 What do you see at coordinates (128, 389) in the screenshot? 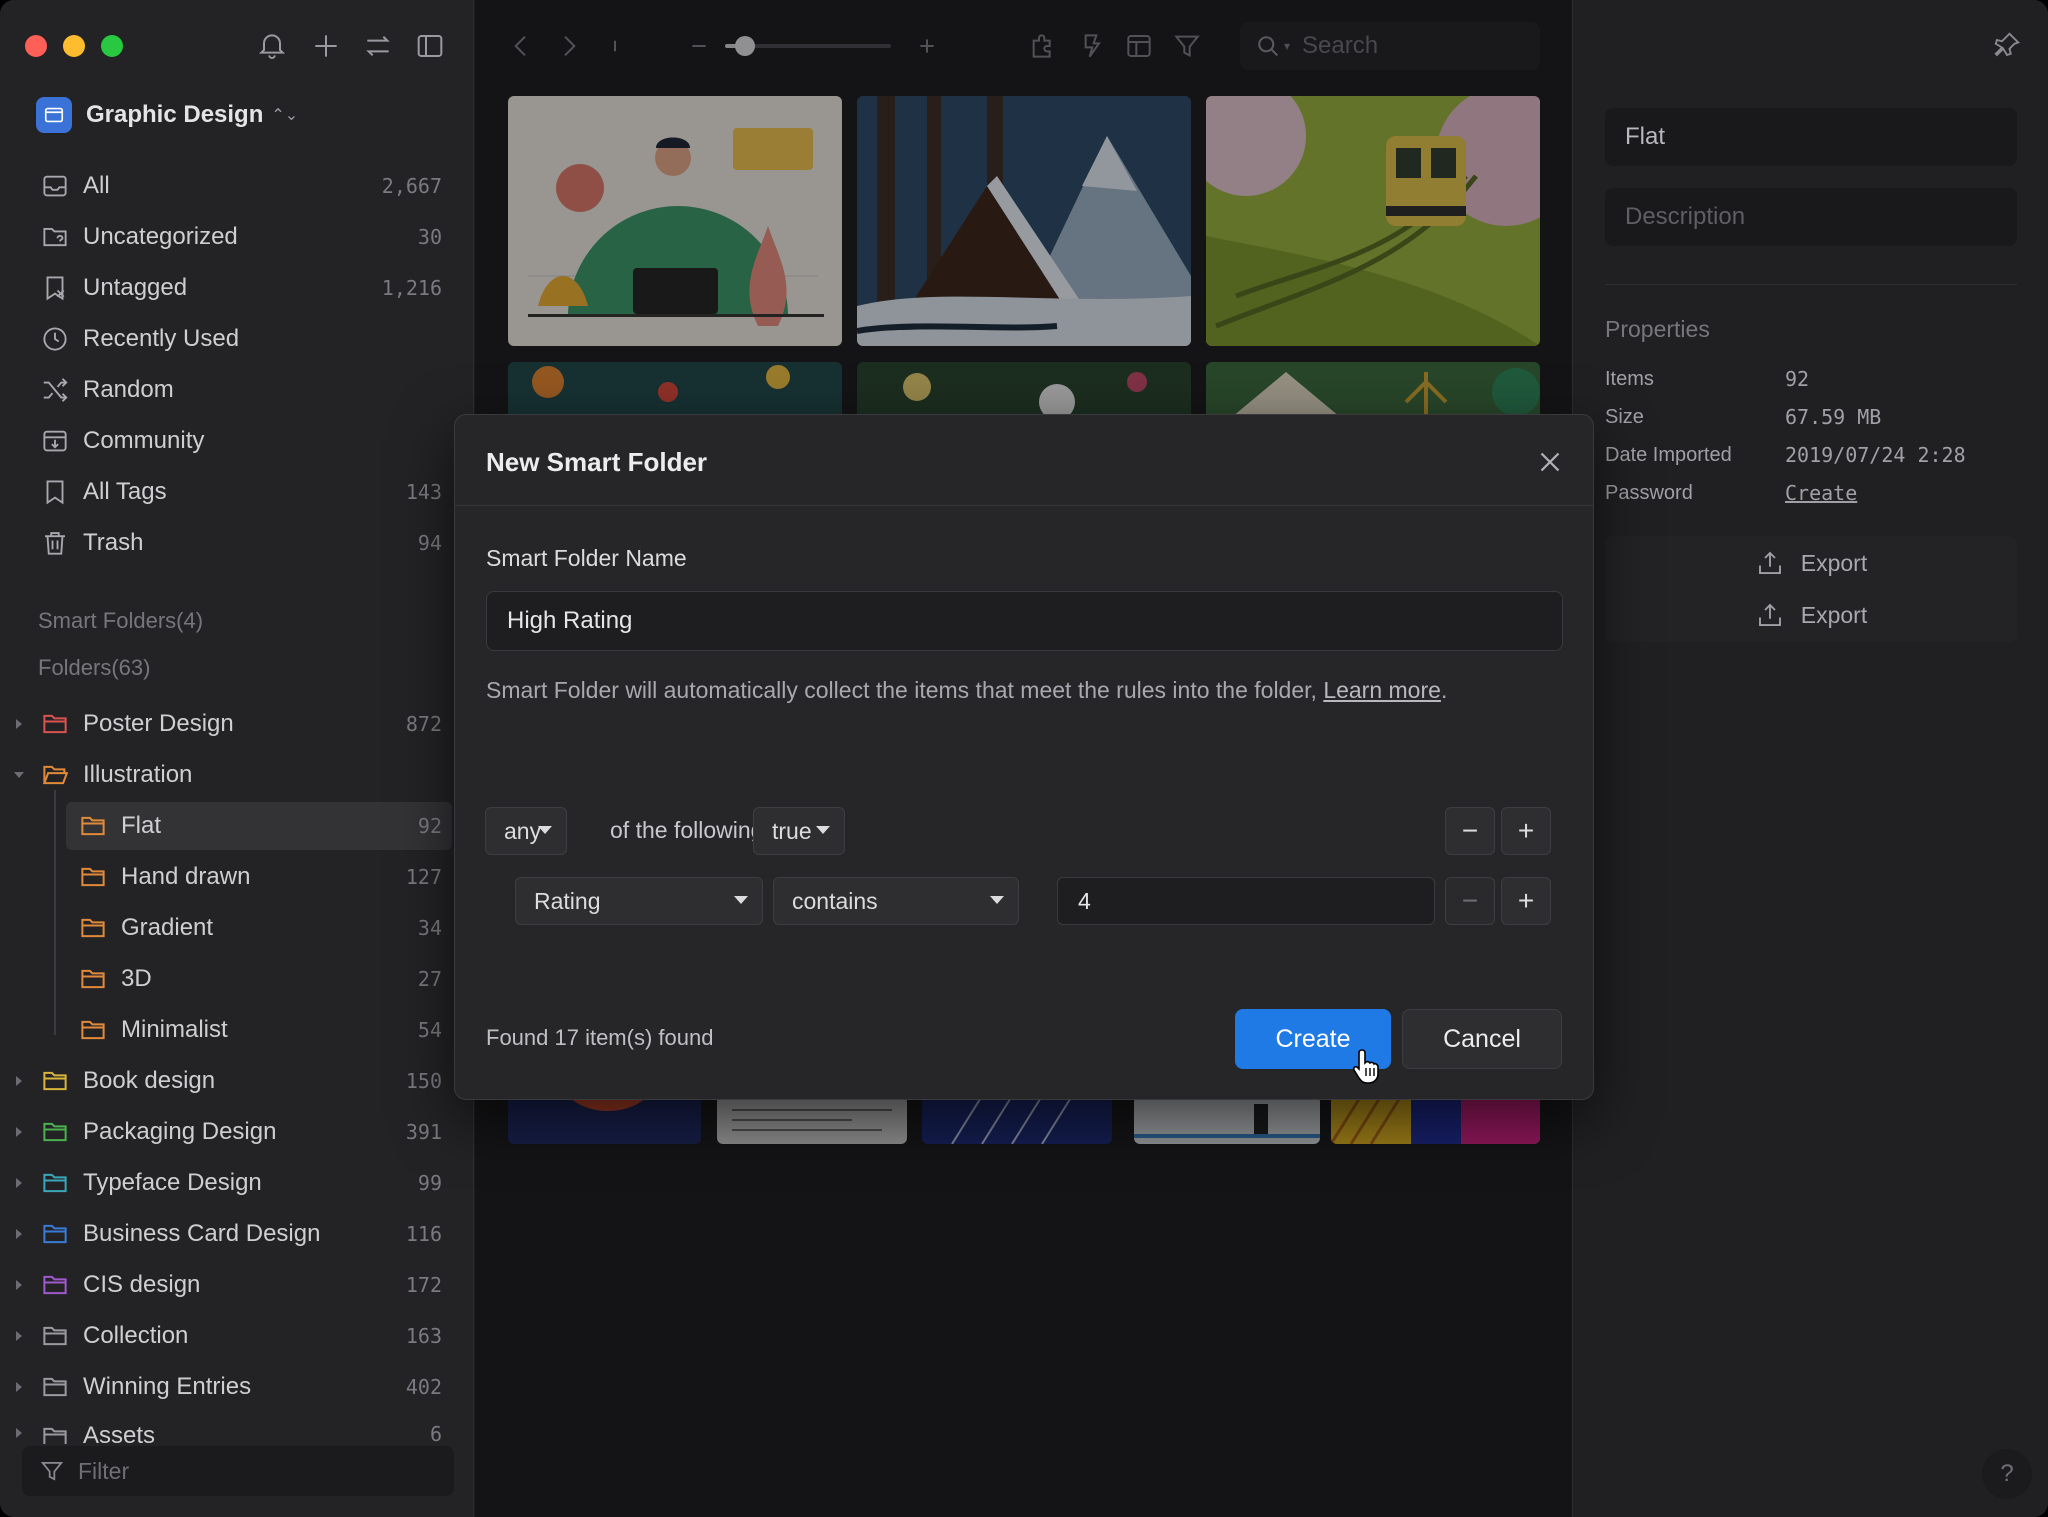
I see `nav-label: Random` at bounding box center [128, 389].